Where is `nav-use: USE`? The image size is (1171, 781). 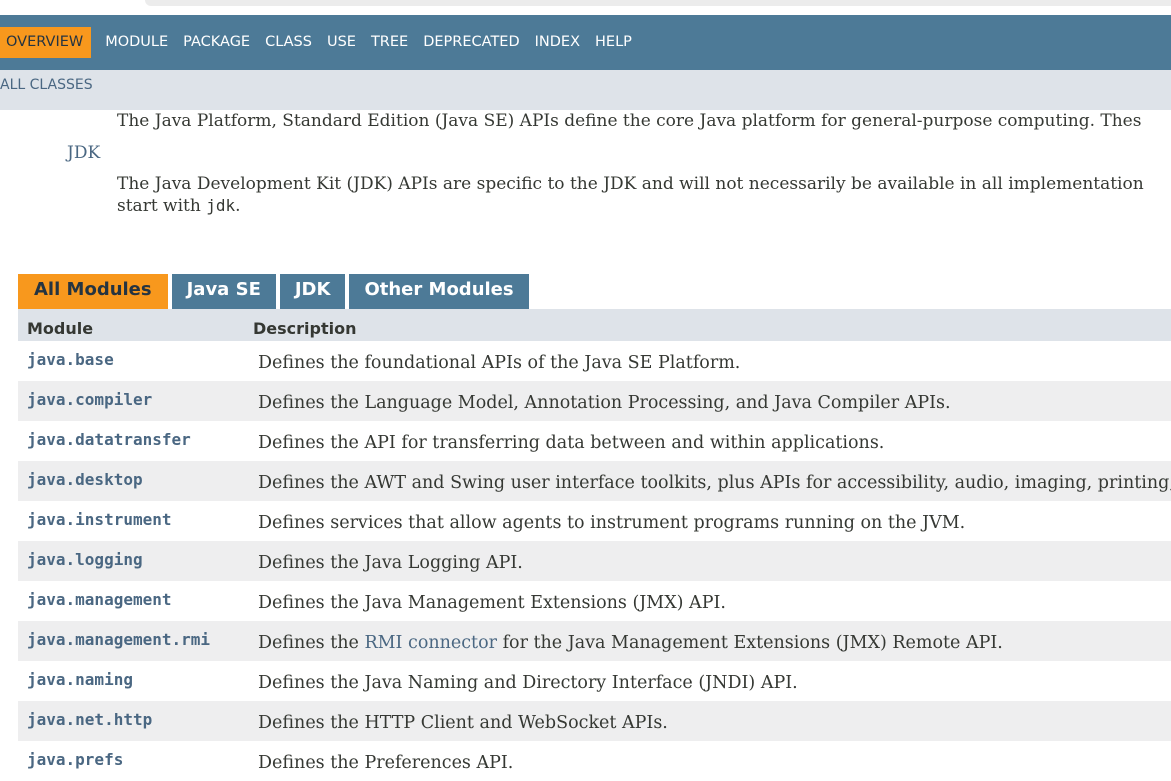 nav-use: USE is located at coordinates (341, 42).